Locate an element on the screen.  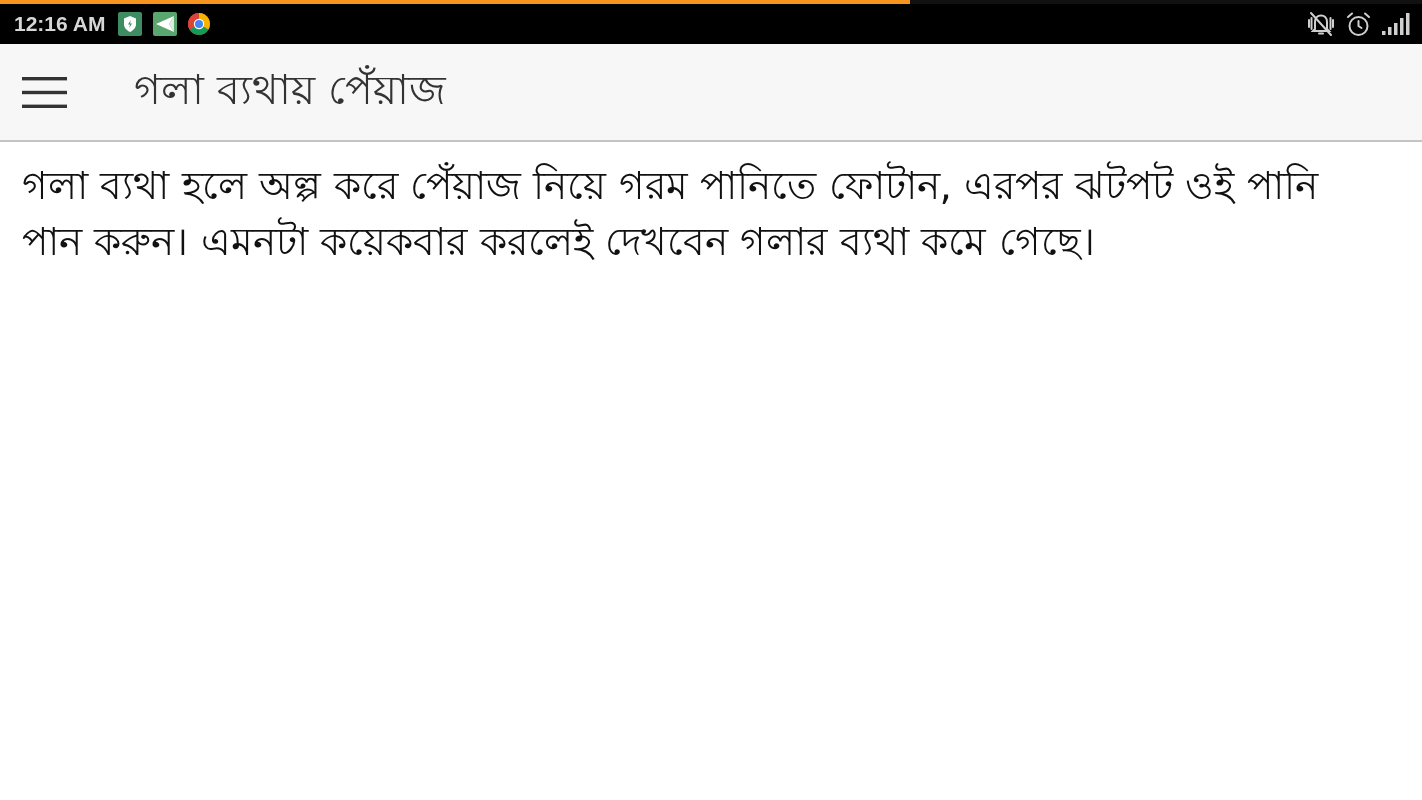
arrow-tile-icon is located at coordinates (165, 24).